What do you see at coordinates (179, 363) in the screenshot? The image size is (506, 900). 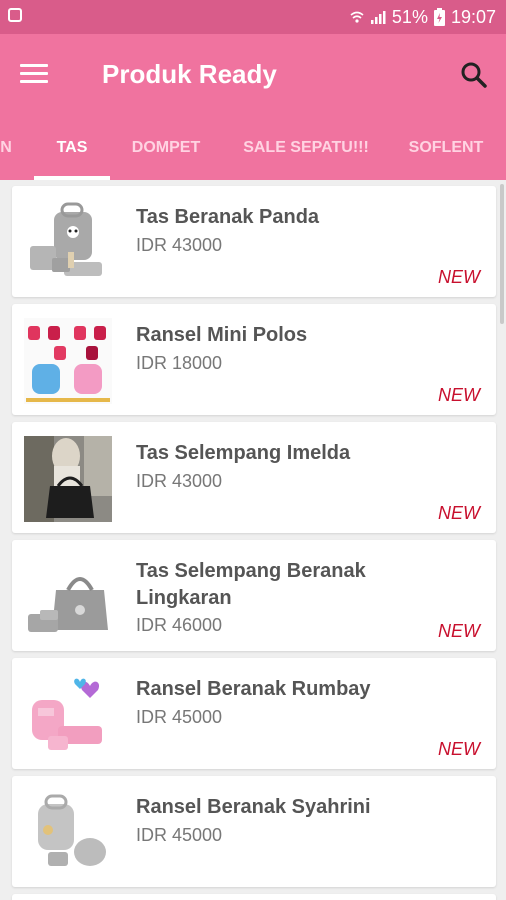 I see `product-price: IDR 18000` at bounding box center [179, 363].